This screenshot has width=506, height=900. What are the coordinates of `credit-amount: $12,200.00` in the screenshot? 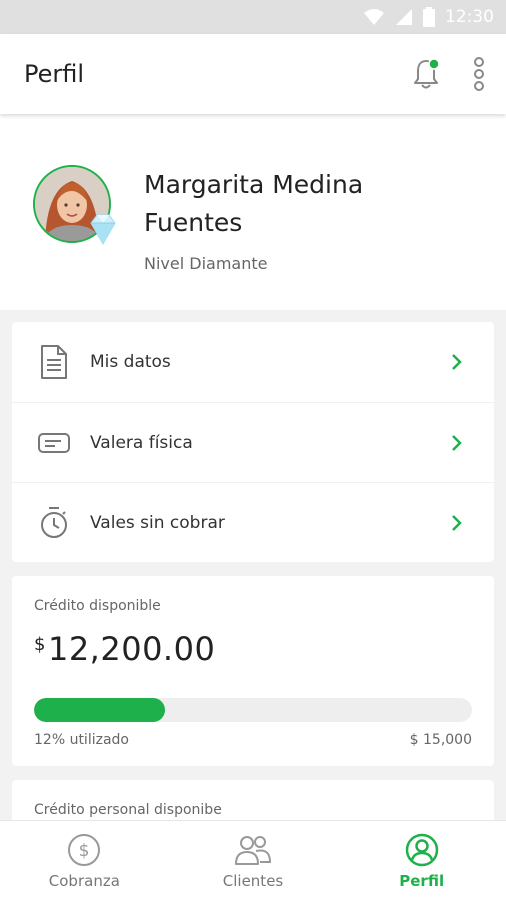 It's located at (124, 649).